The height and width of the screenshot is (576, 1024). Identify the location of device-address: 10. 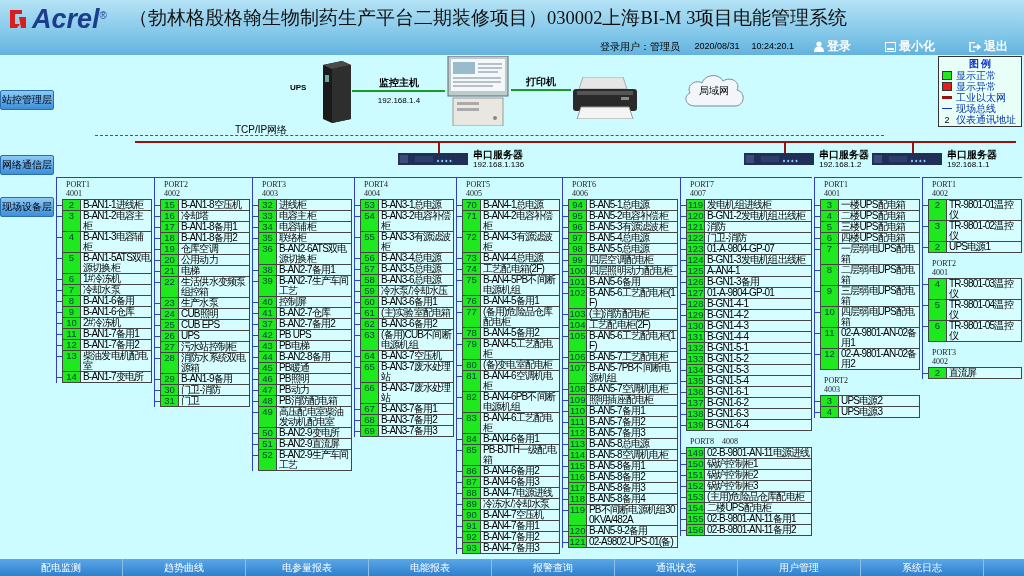
(830, 317).